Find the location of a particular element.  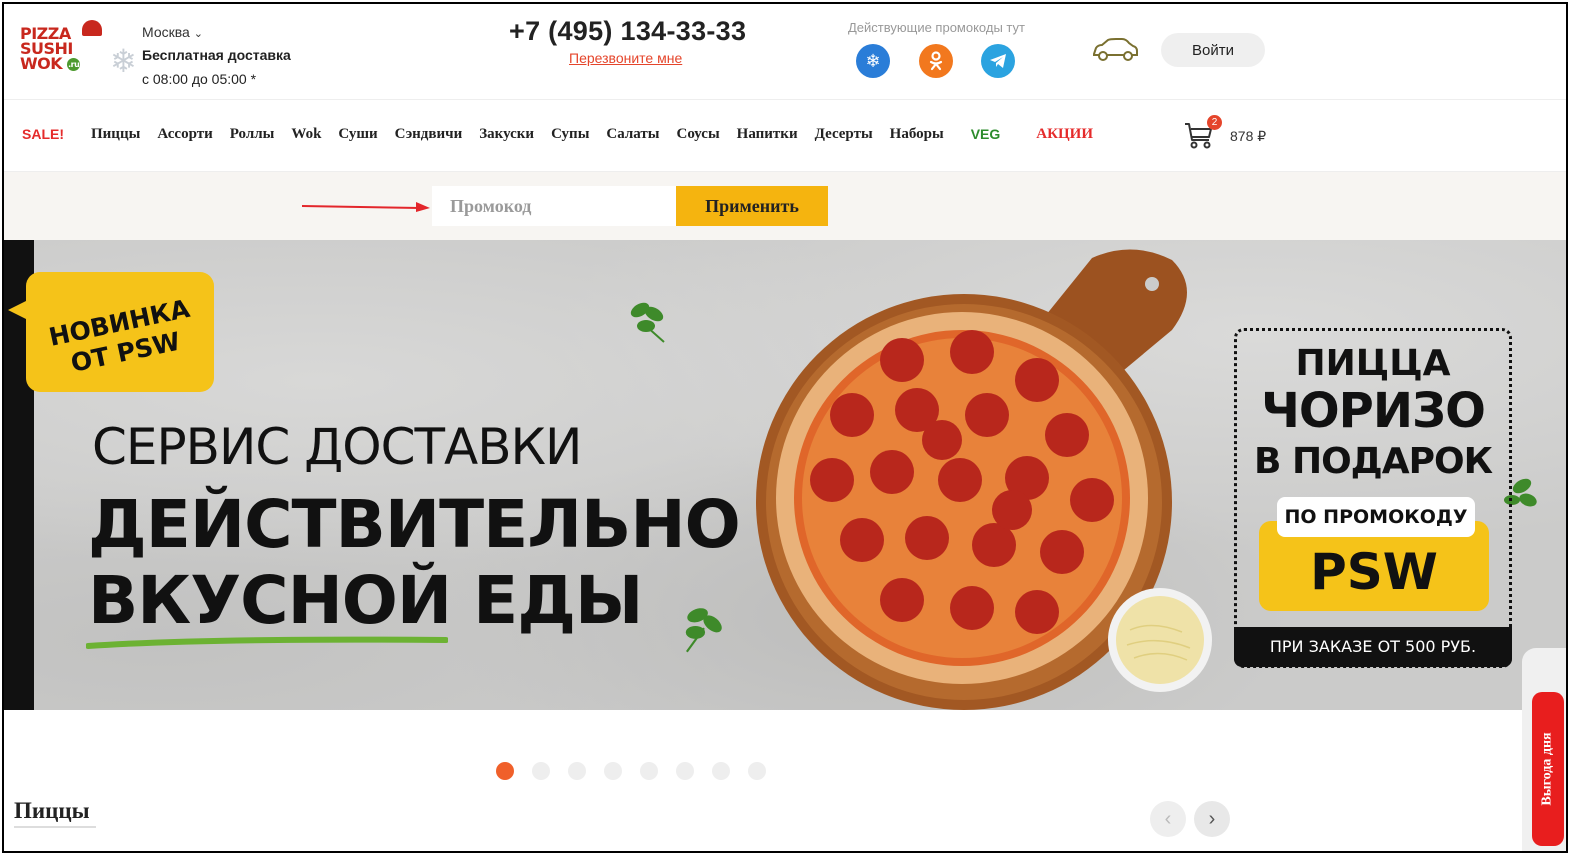

apply-promo-button: Применить is located at coordinates (752, 206).